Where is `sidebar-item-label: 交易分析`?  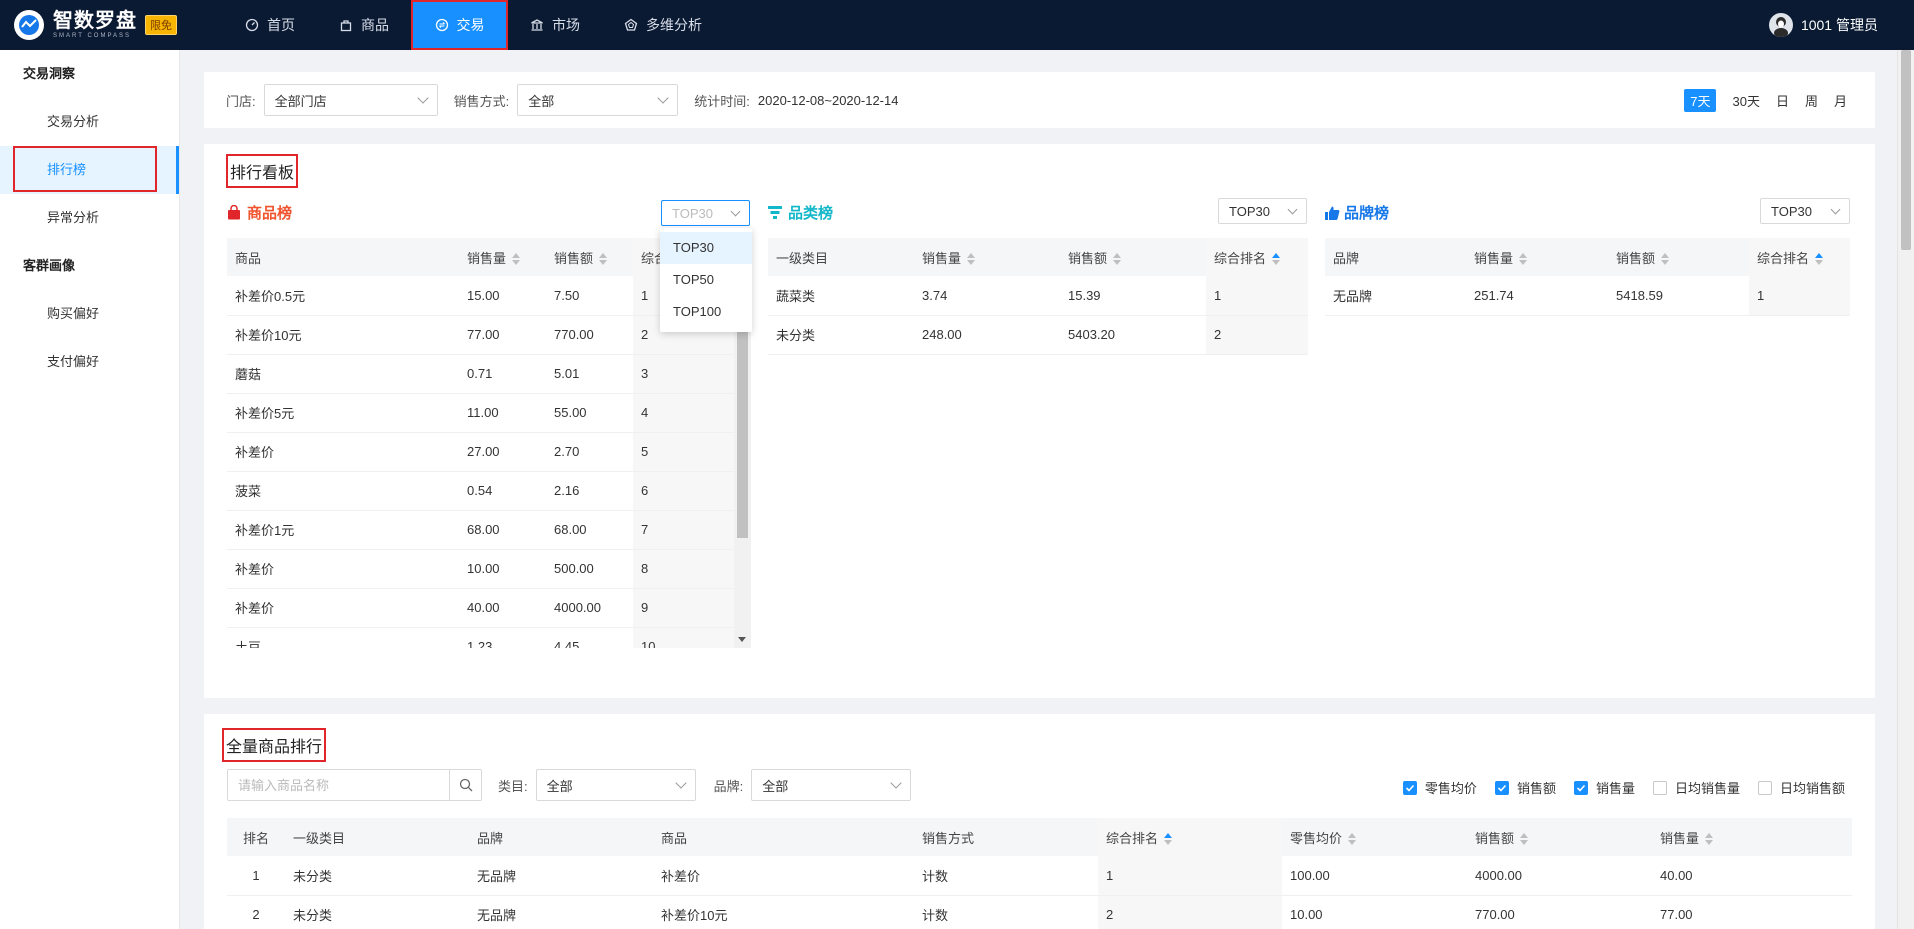 sidebar-item-label: 交易分析 is located at coordinates (73, 121).